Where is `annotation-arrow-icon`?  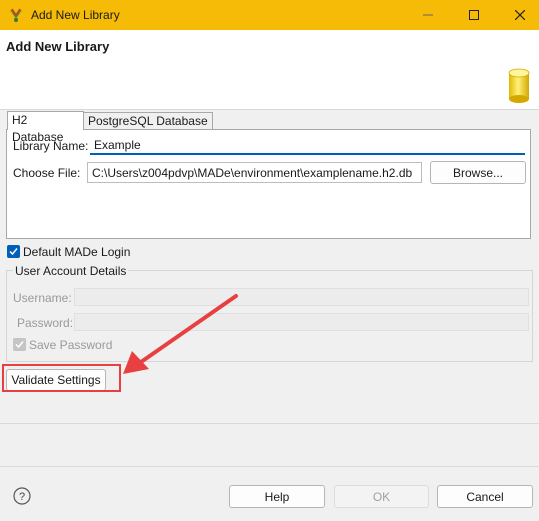 annotation-arrow-icon is located at coordinates (180, 334).